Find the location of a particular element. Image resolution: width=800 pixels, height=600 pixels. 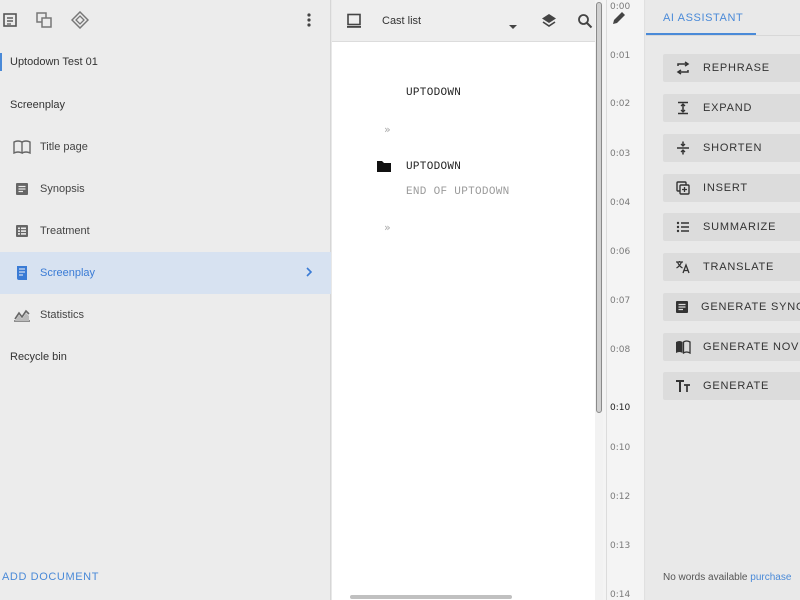

translate-icon is located at coordinates (683, 267).